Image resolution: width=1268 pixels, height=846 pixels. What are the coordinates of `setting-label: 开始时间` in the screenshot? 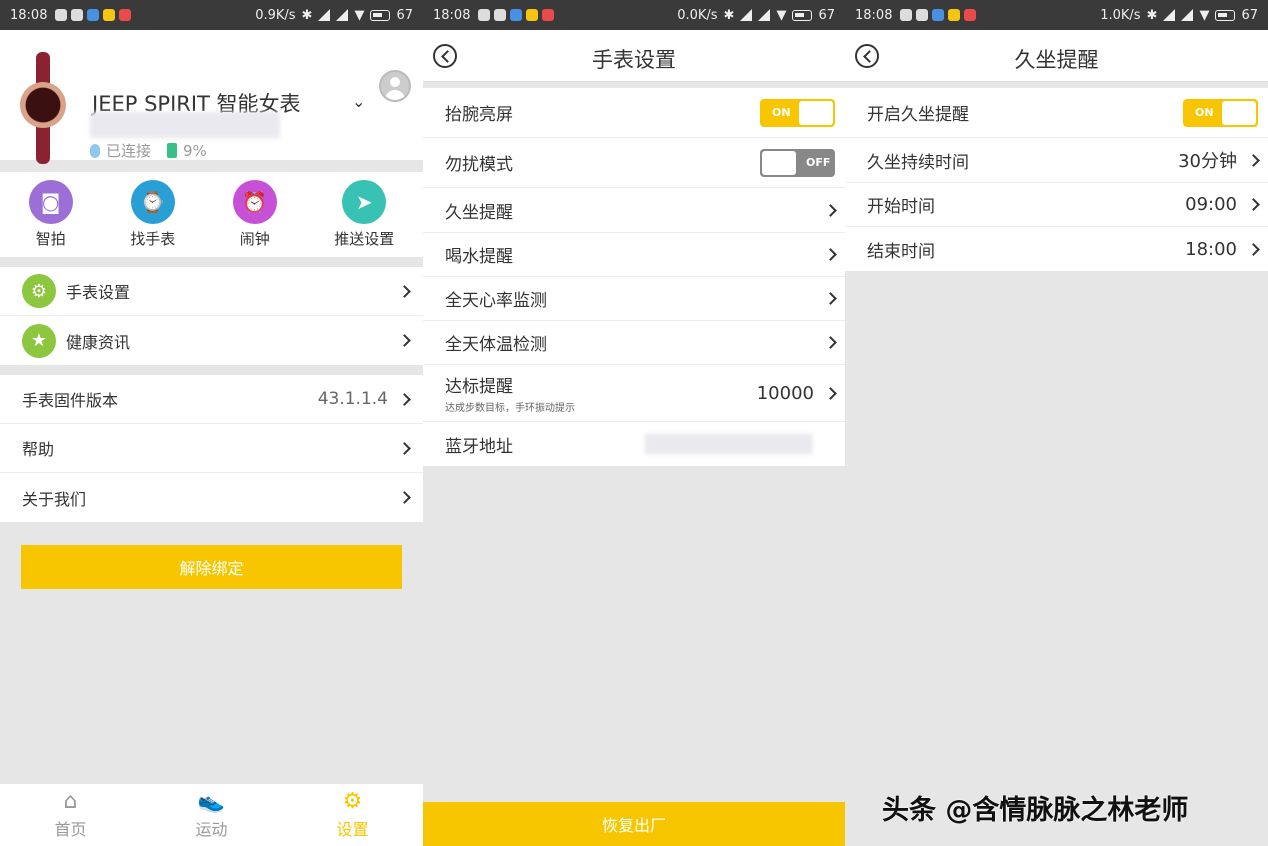 It's located at (901, 207).